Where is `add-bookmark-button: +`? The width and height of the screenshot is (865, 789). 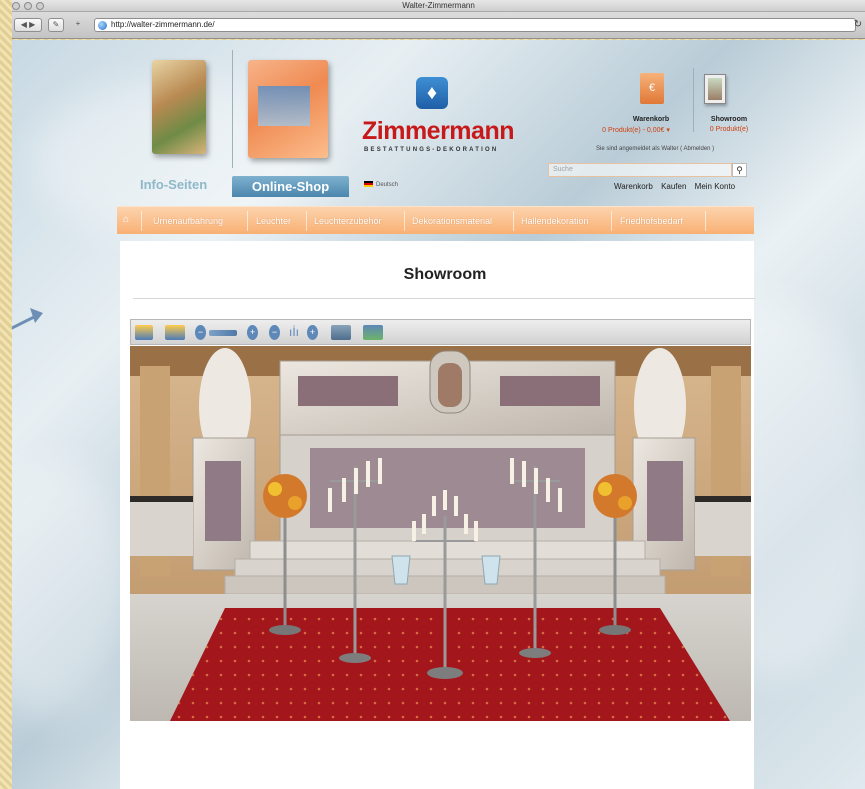
add-bookmark-button: + is located at coordinates (78, 25).